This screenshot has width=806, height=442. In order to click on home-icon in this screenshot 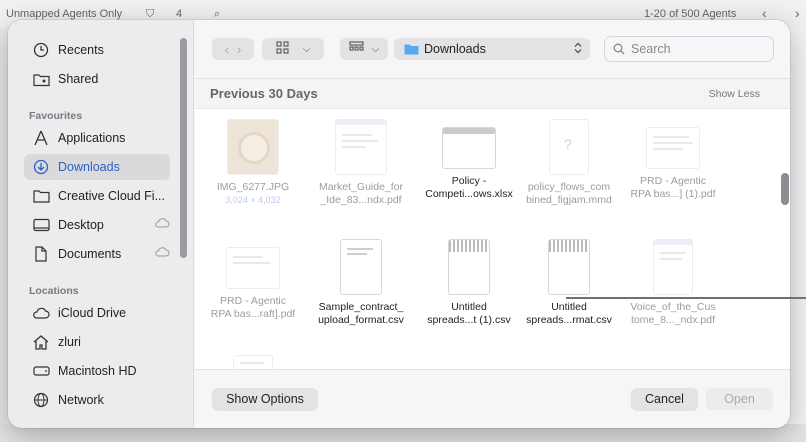, I will do `click(41, 342)`.